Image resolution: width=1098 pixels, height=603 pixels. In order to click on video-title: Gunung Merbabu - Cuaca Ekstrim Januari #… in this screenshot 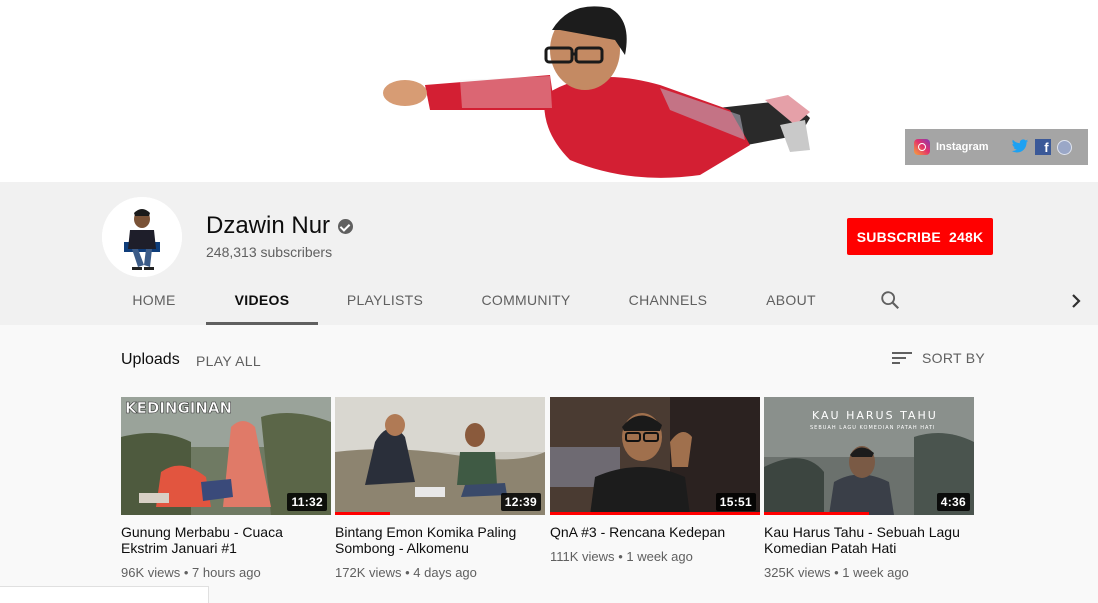, I will do `click(226, 540)`.